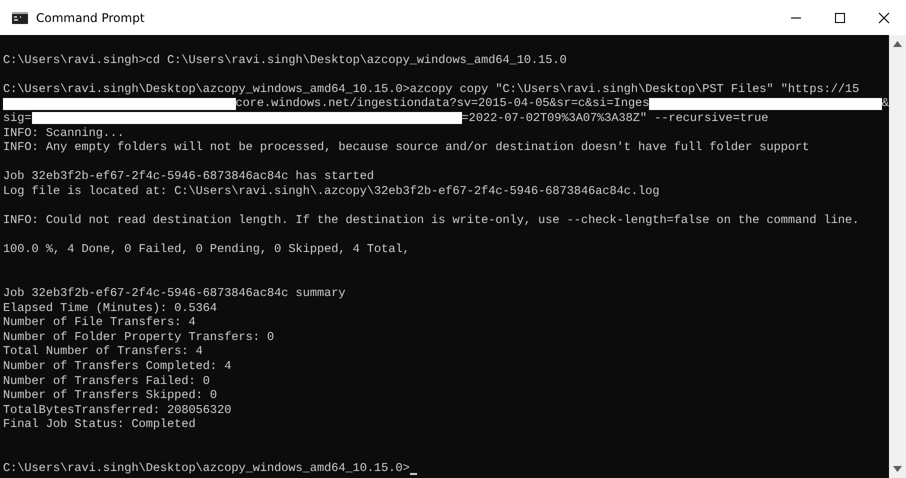 This screenshot has width=906, height=478. I want to click on console-text: Number of Folder Property Transfers: 0, so click(138, 337).